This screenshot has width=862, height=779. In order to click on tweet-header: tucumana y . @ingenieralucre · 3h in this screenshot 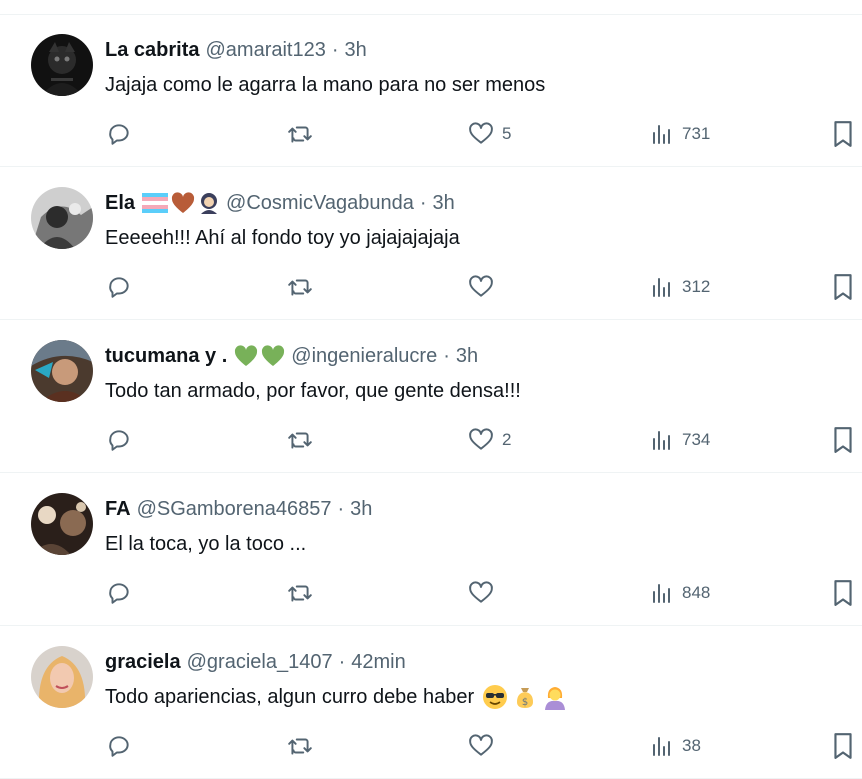, I will do `click(291, 356)`.